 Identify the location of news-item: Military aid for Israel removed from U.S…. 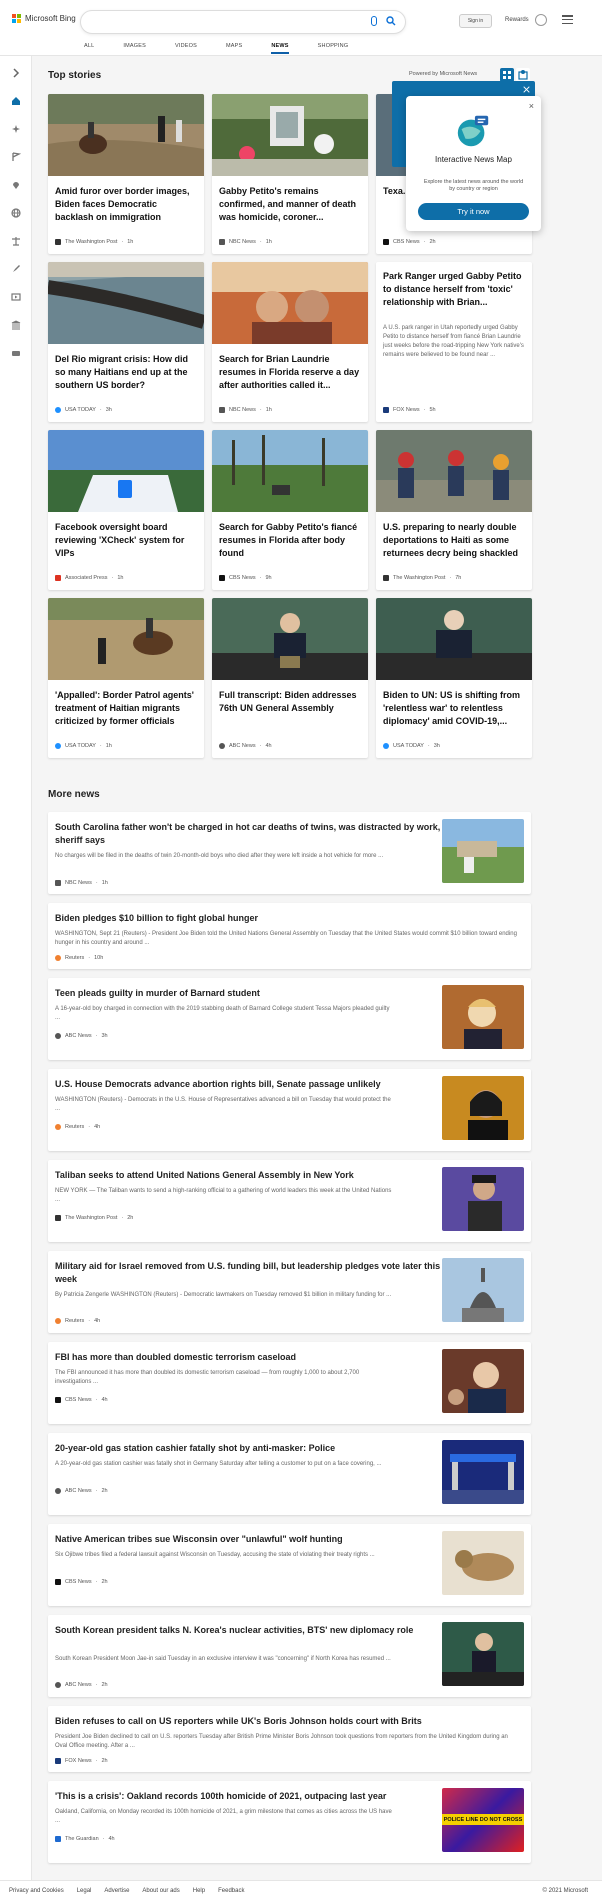
(289, 1292).